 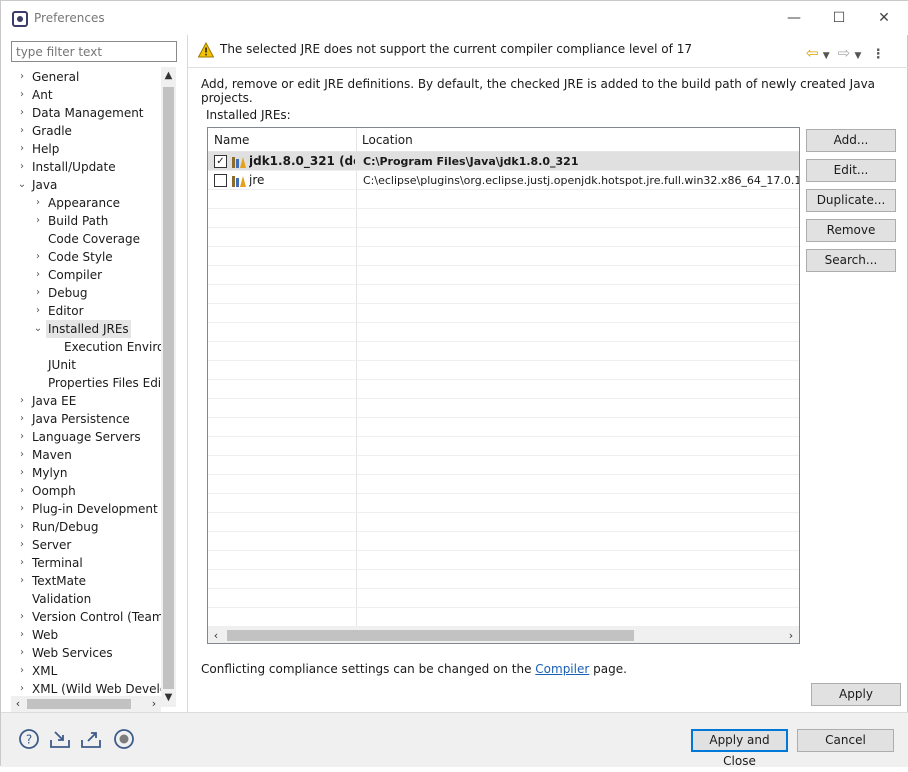 What do you see at coordinates (739, 748) in the screenshot?
I see `apply-and-close-button: Apply and Close` at bounding box center [739, 748].